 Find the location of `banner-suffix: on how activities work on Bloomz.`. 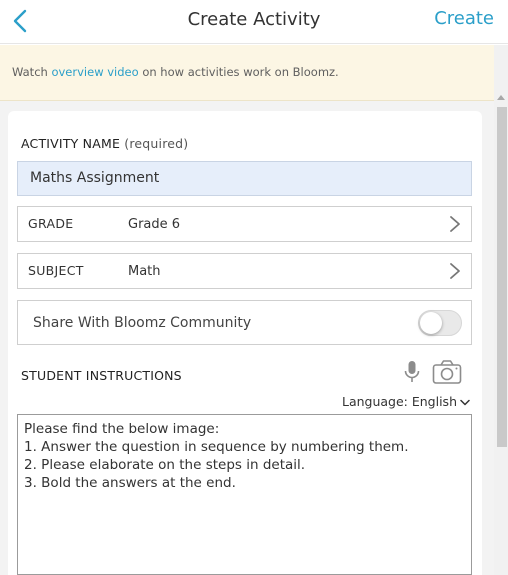

banner-suffix: on how activities work on Bloomz. is located at coordinates (240, 72).